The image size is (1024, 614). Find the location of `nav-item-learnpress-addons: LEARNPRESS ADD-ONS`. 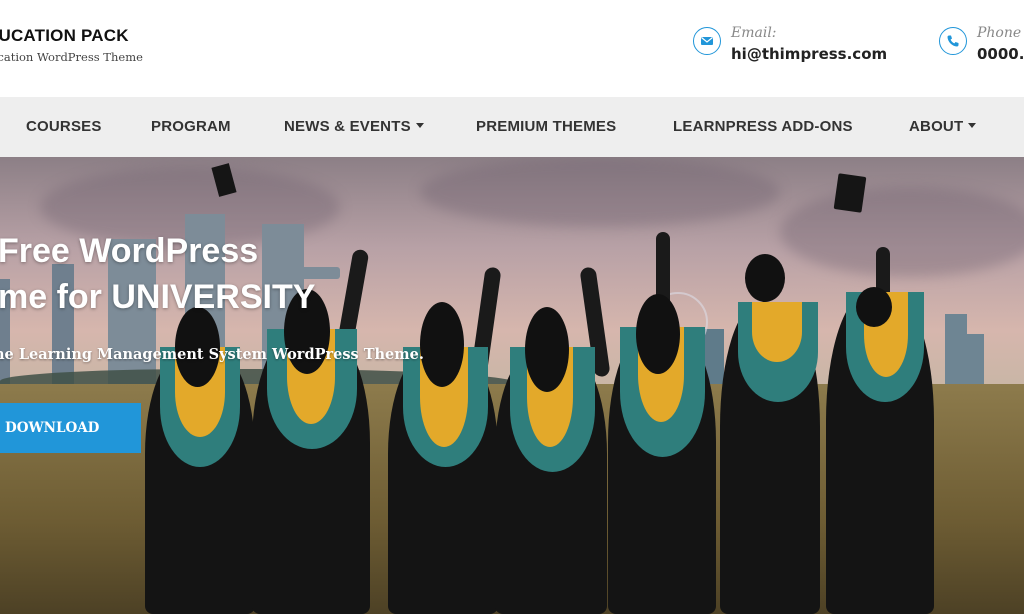

nav-item-learnpress-addons: LEARNPRESS ADD-ONS is located at coordinates (763, 127).